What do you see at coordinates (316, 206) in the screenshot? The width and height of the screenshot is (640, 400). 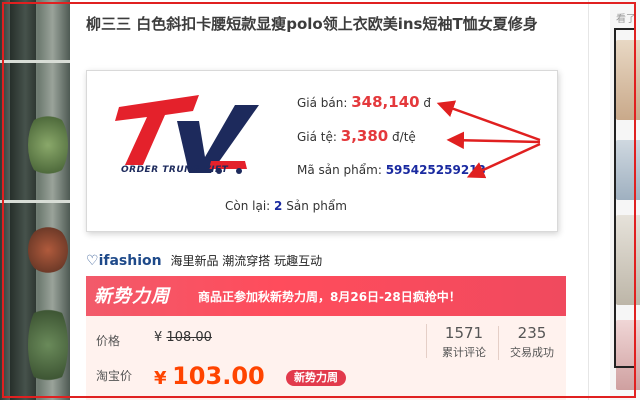 I see `stock-unit: Sản phẩm` at bounding box center [316, 206].